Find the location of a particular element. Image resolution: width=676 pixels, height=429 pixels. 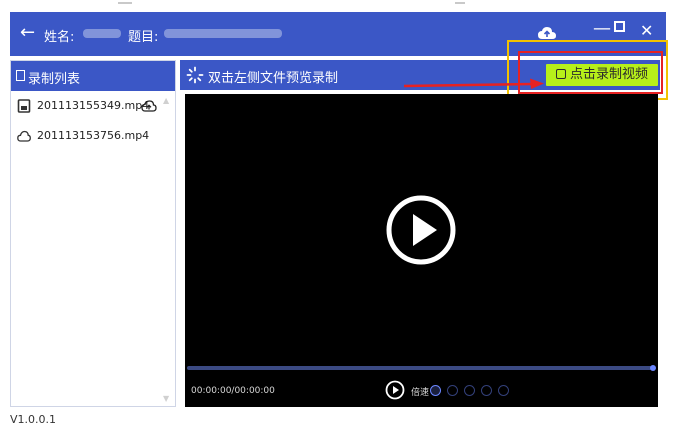

cloud-upload-icon is located at coordinates (149, 106).